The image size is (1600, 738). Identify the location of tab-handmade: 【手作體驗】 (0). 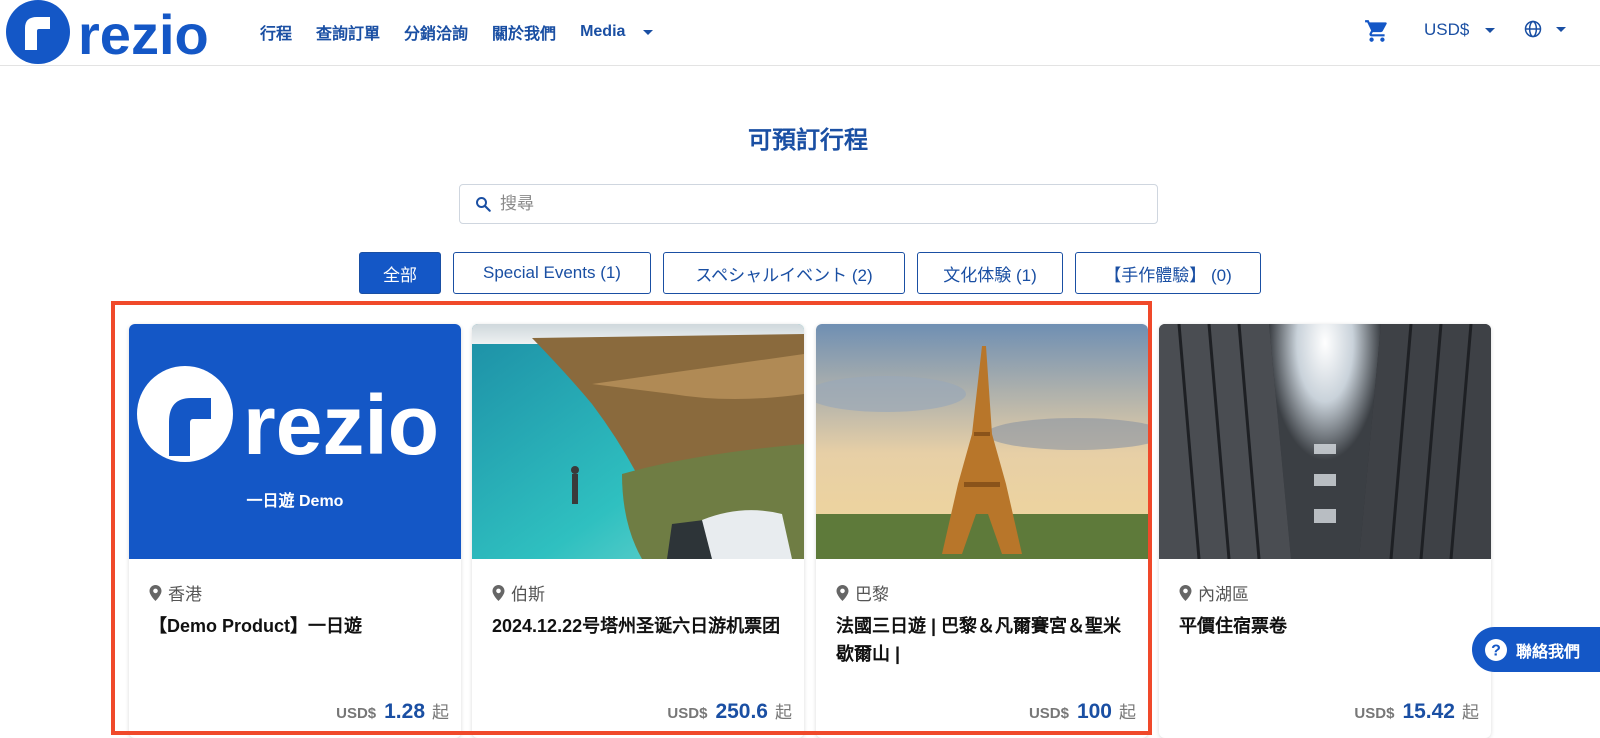
(1168, 273).